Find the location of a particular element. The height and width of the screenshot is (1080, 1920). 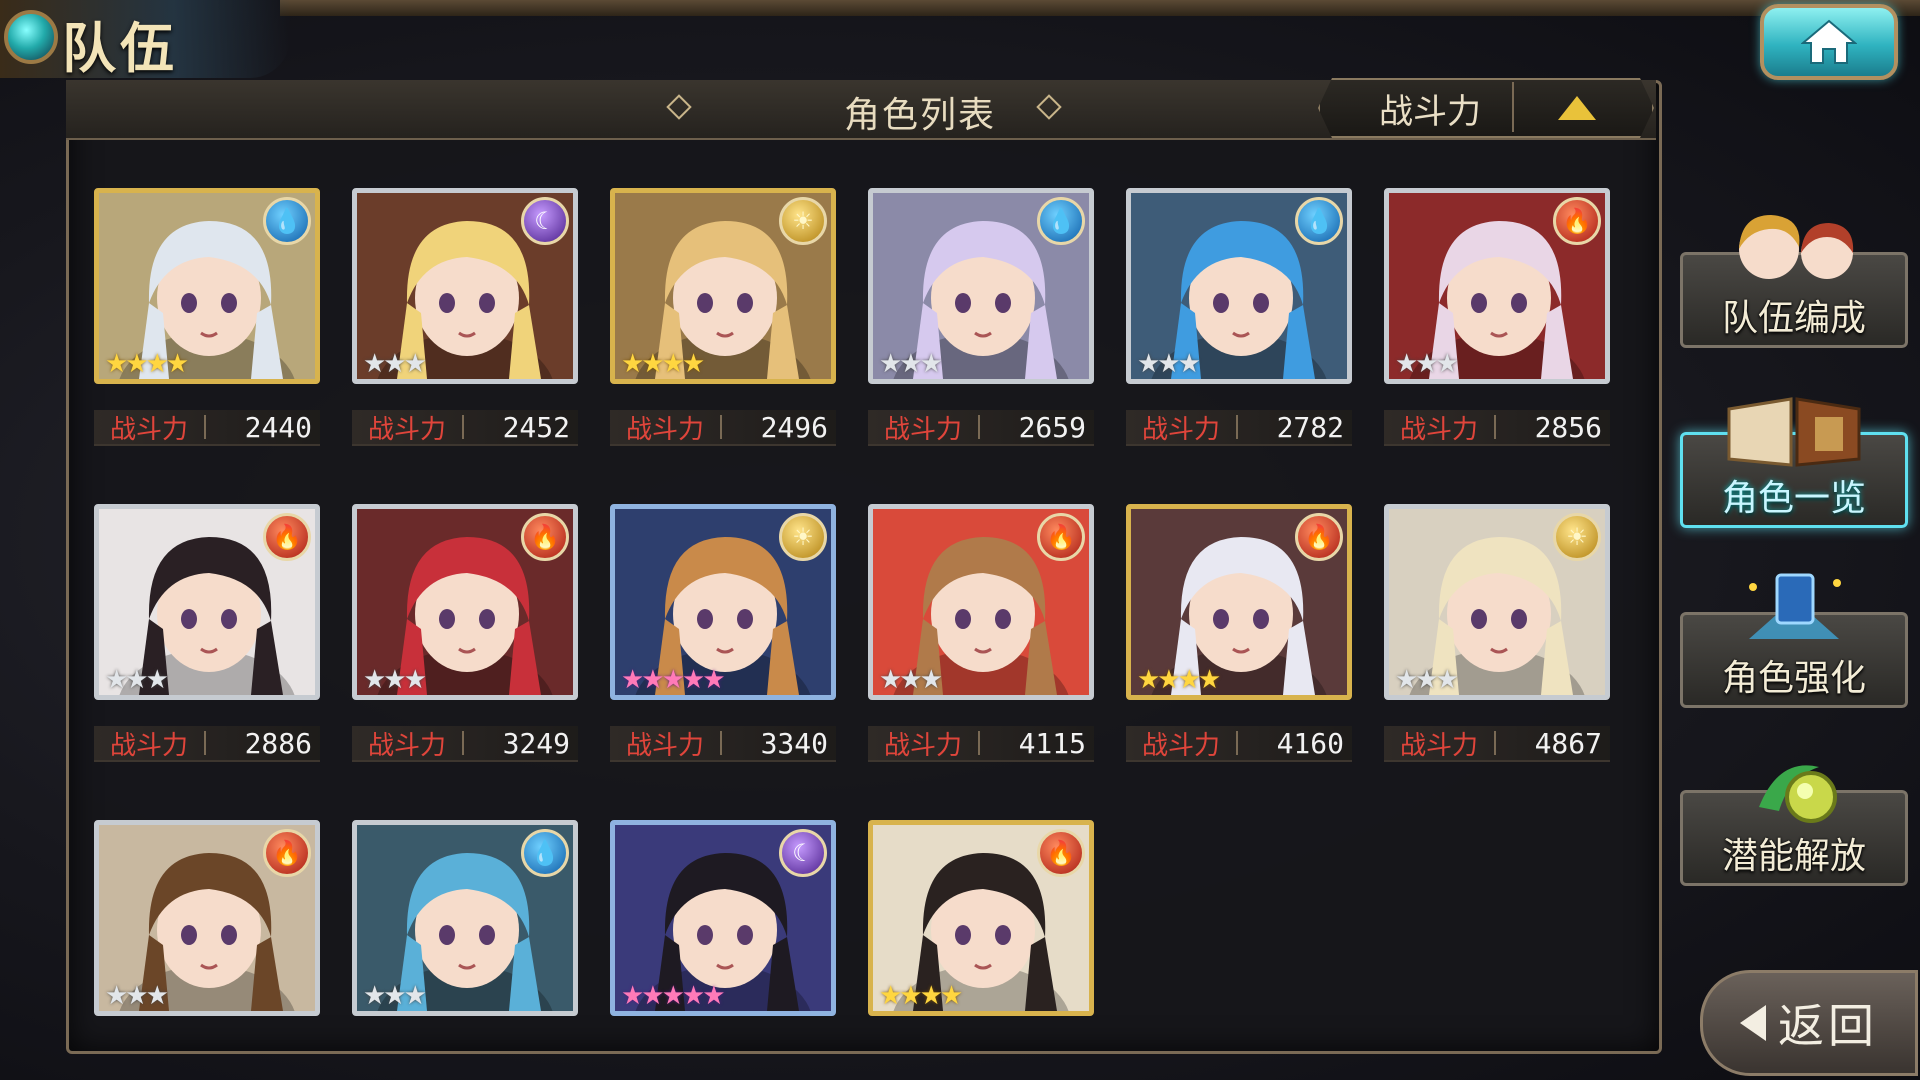

power-bar: 战斗力 2886 is located at coordinates (207, 744).